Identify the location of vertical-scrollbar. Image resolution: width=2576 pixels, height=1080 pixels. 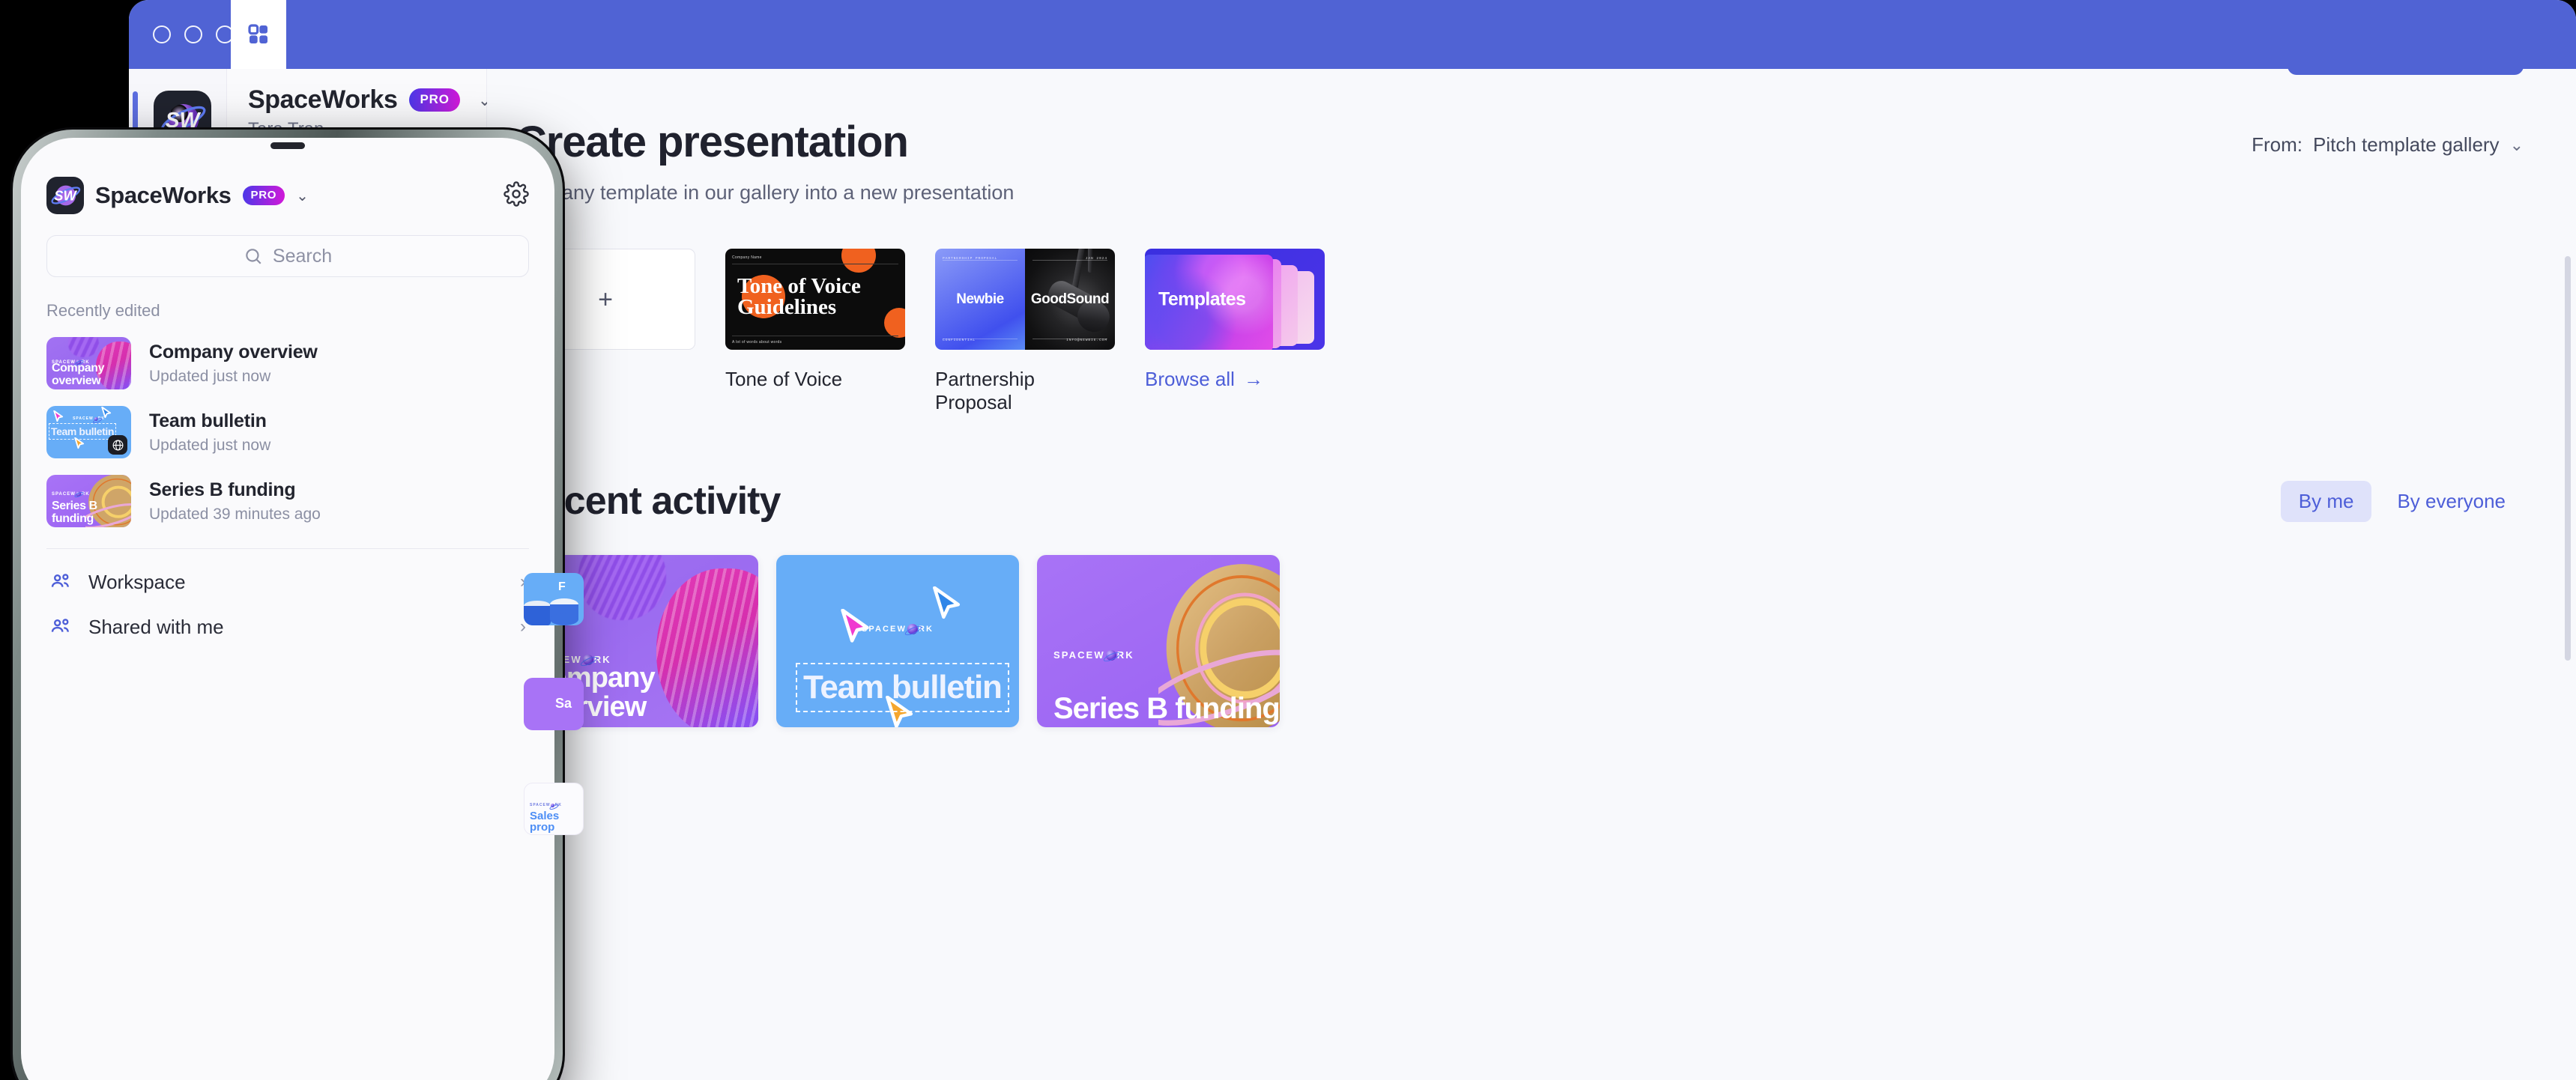
(2568, 459).